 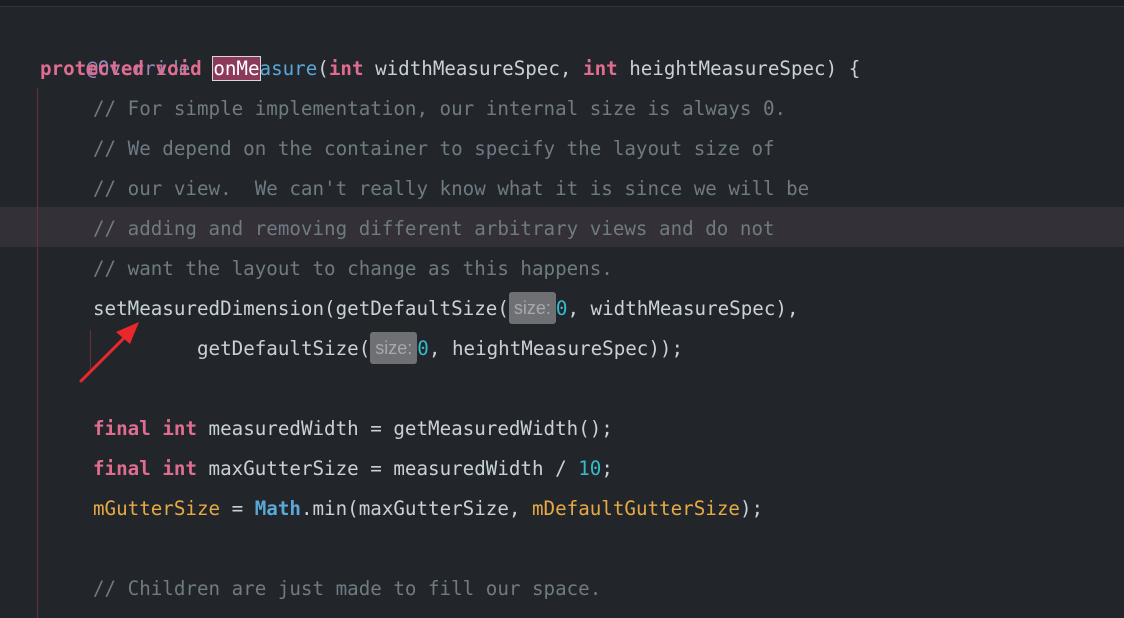 What do you see at coordinates (109, 352) in the screenshot?
I see `red-arrow-icon` at bounding box center [109, 352].